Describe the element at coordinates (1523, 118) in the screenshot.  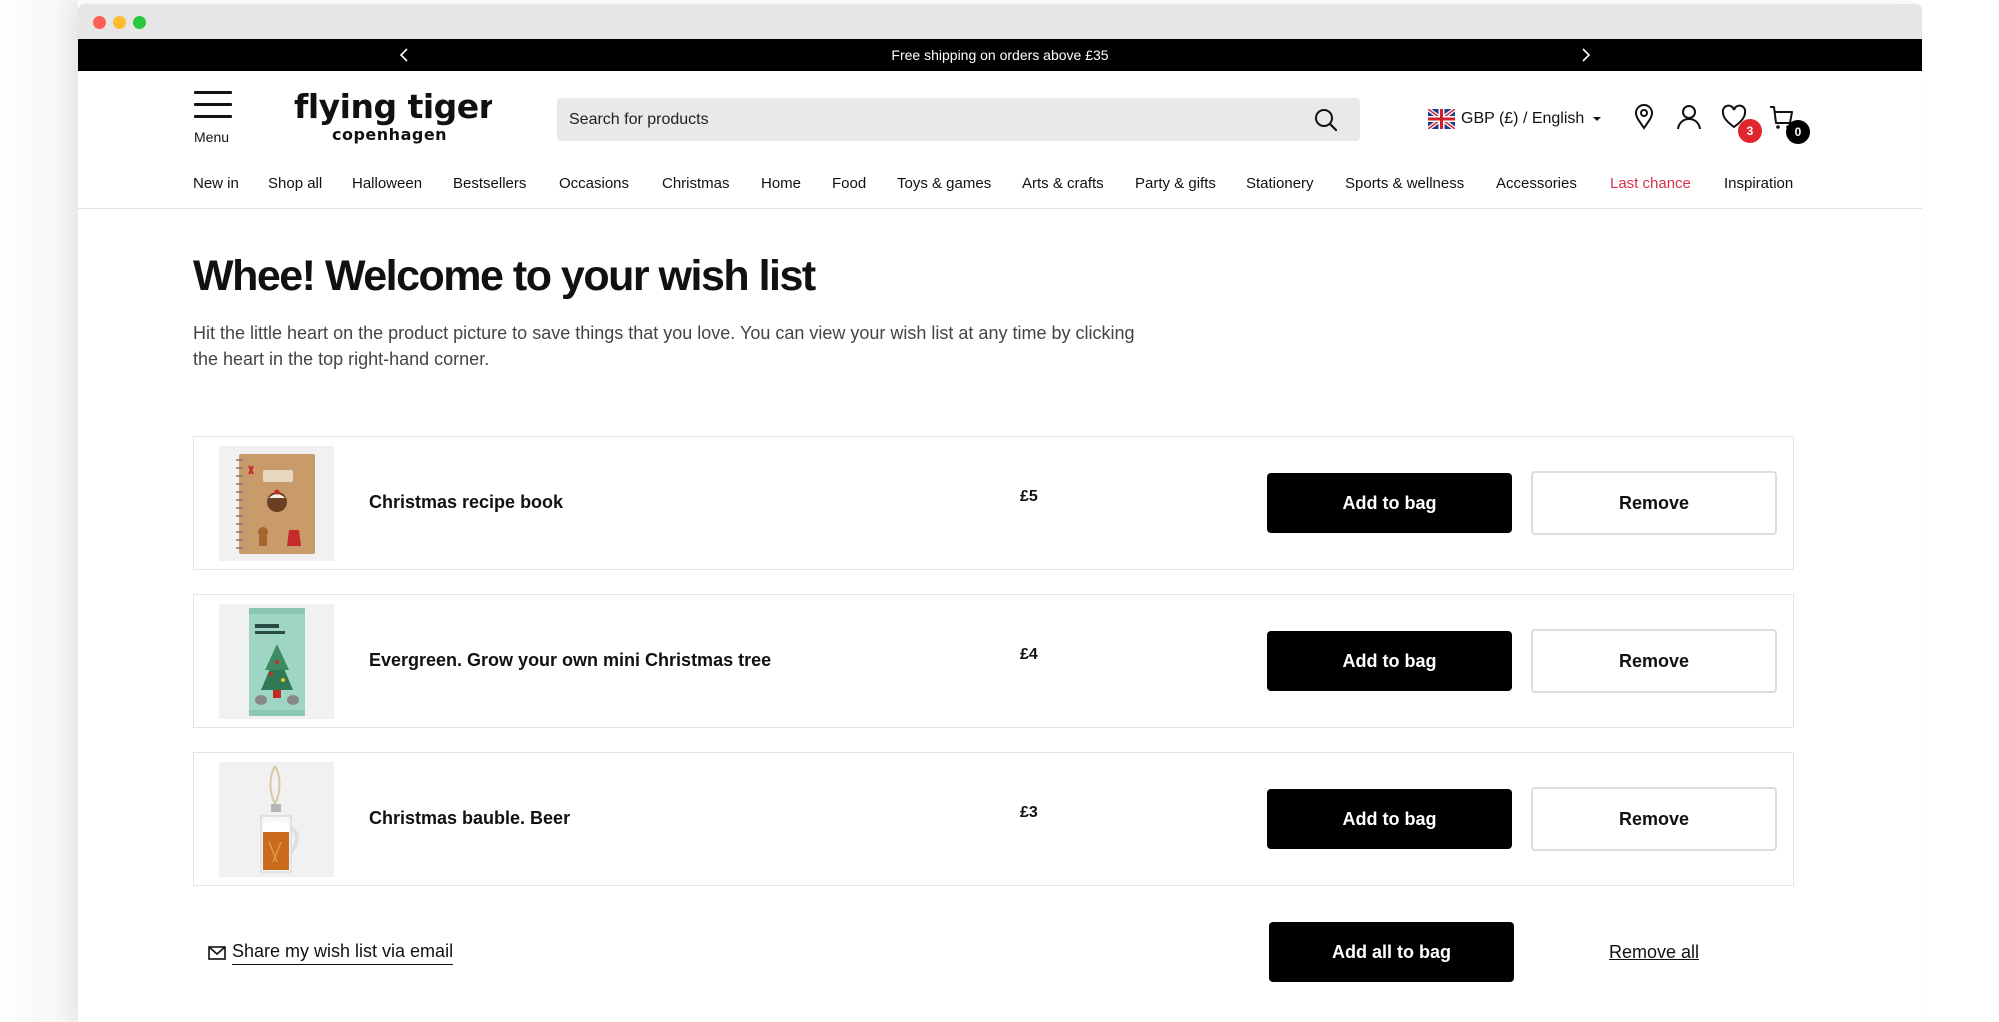
I see `locale-label: GBP (£) / English` at that location.